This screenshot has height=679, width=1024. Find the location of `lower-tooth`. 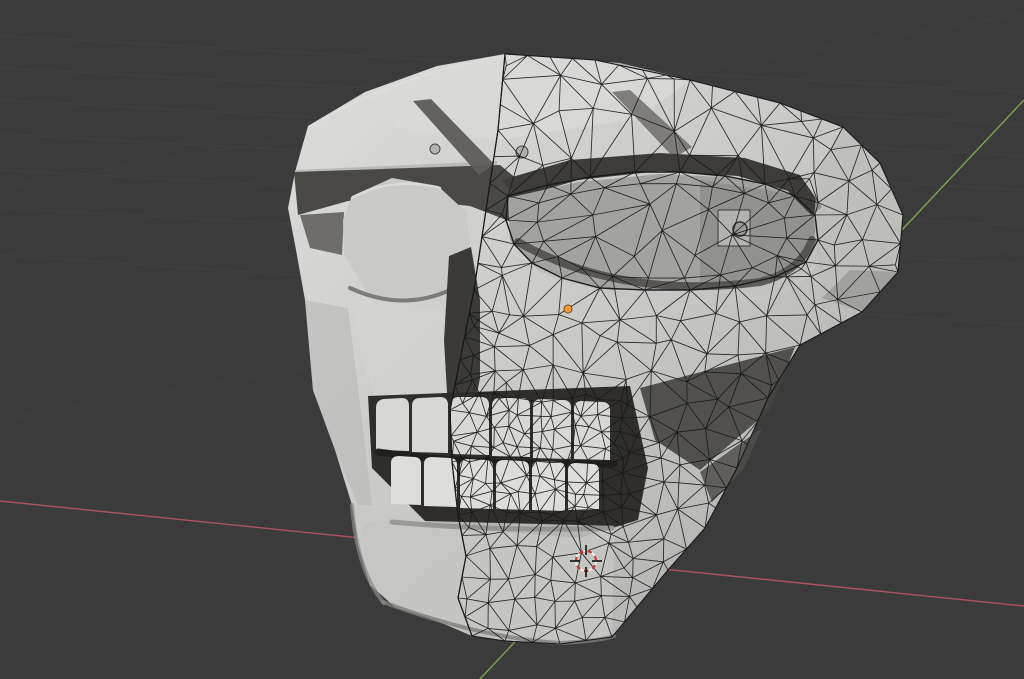

lower-tooth is located at coordinates (406, 480).